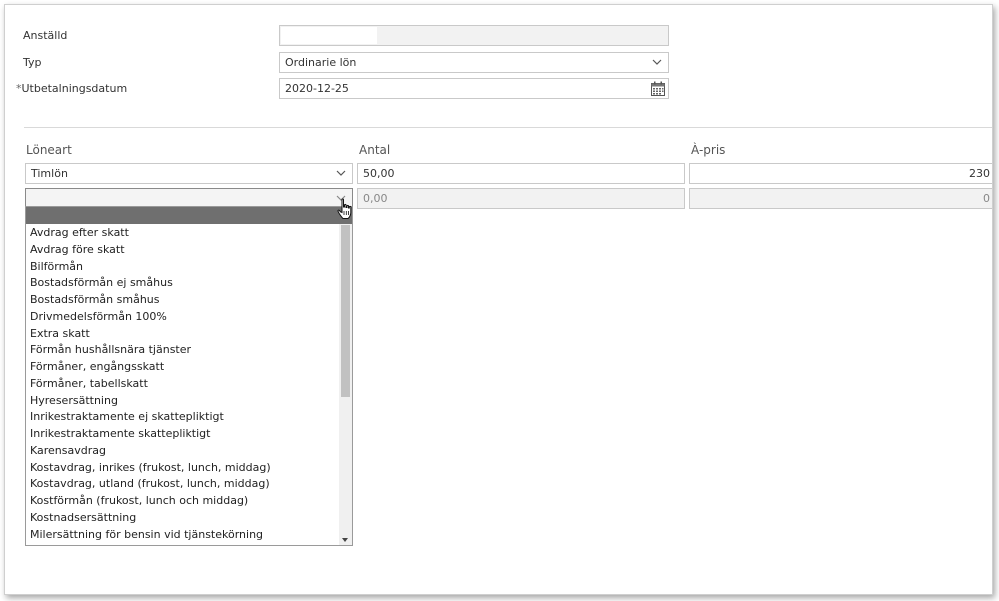  What do you see at coordinates (182, 283) in the screenshot?
I see `dropdown-option: Bostadsförmån ej småhus` at bounding box center [182, 283].